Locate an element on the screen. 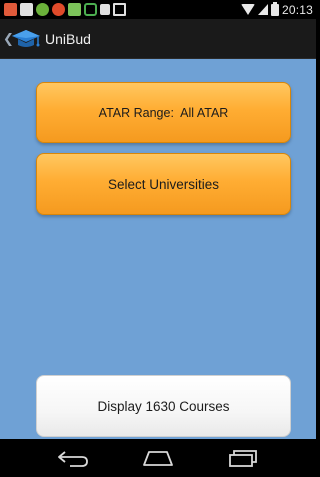 This screenshot has width=320, height=477. battery-icon is located at coordinates (274, 8).